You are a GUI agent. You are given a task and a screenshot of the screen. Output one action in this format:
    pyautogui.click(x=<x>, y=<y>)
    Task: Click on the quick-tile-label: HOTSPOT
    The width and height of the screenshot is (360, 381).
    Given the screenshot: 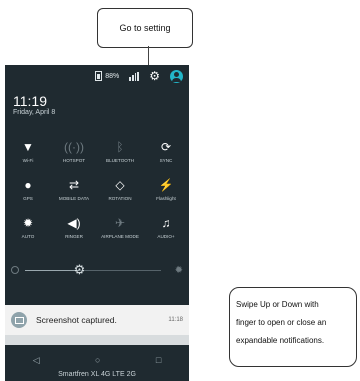 What is the action you would take?
    pyautogui.click(x=74, y=160)
    